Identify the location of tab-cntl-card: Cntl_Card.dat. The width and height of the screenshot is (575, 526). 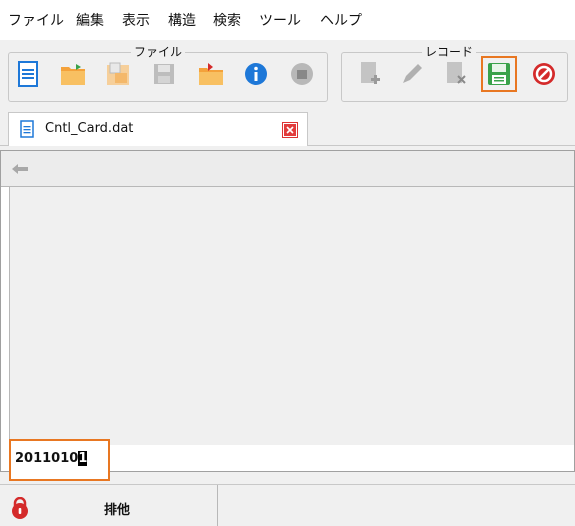
(158, 129).